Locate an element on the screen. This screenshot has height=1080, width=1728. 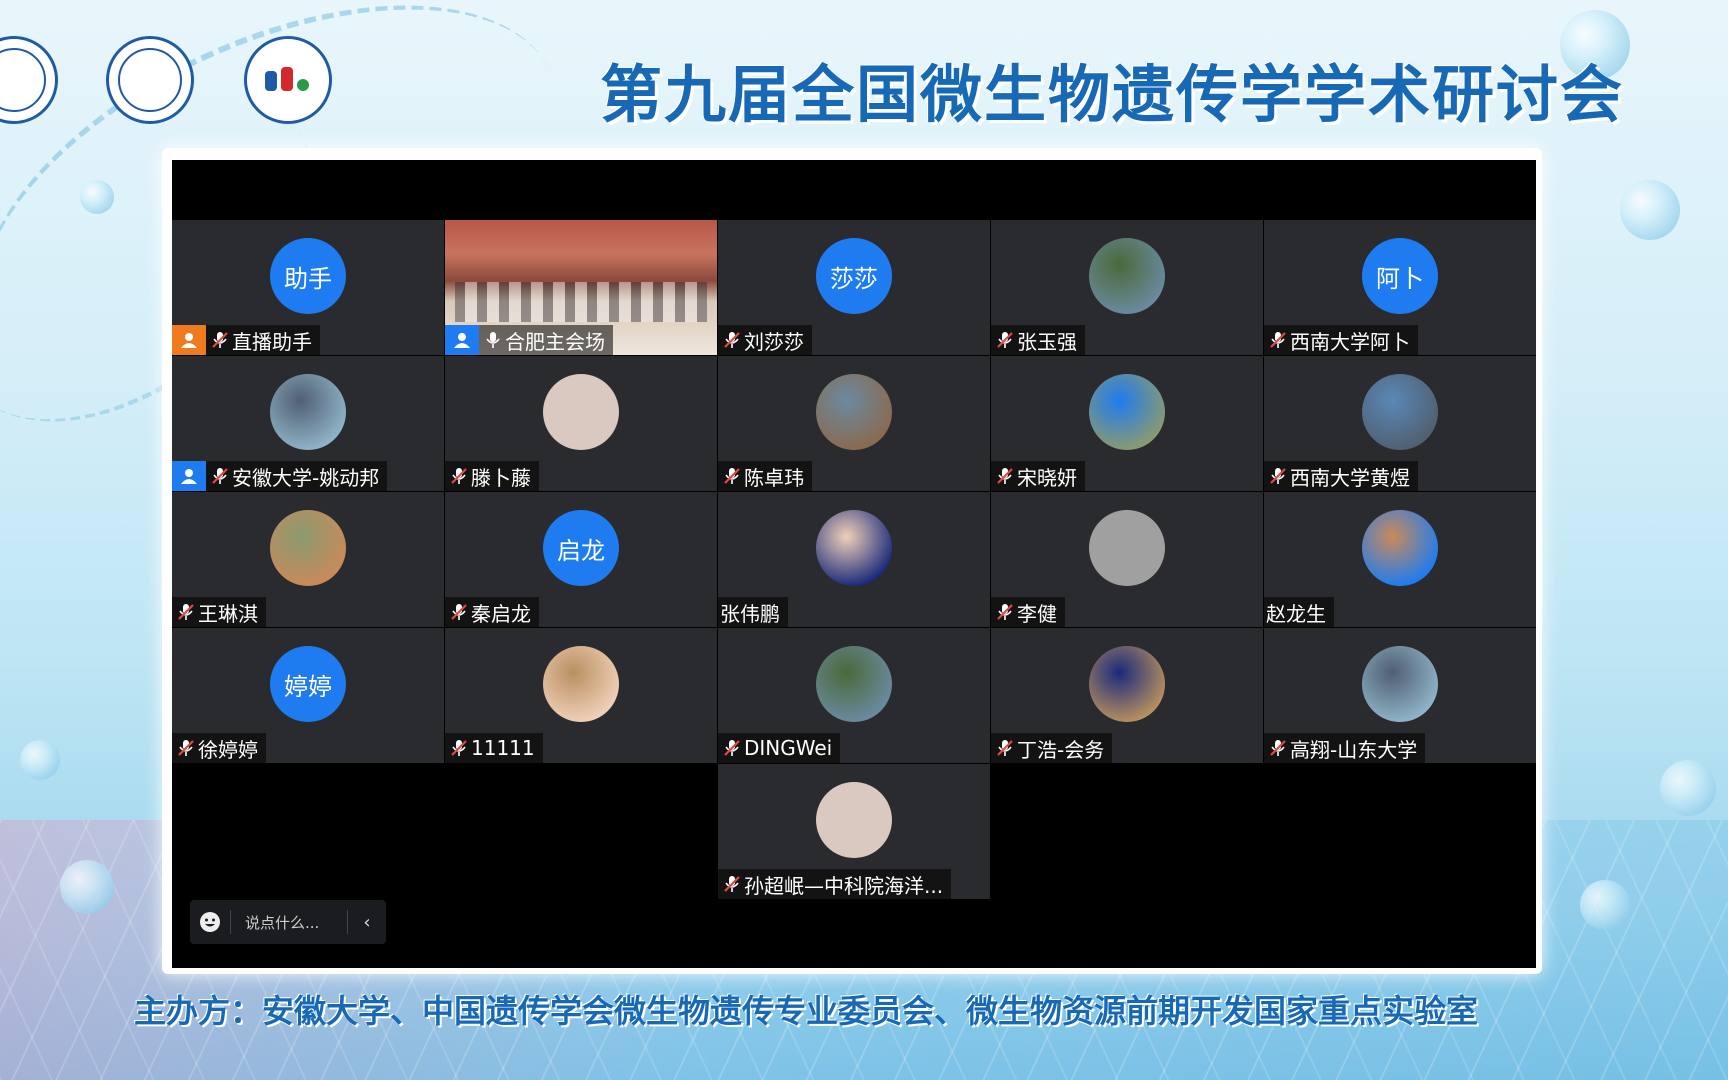
participant-tile: 婷婷 徐婷婷 is located at coordinates (308, 695).